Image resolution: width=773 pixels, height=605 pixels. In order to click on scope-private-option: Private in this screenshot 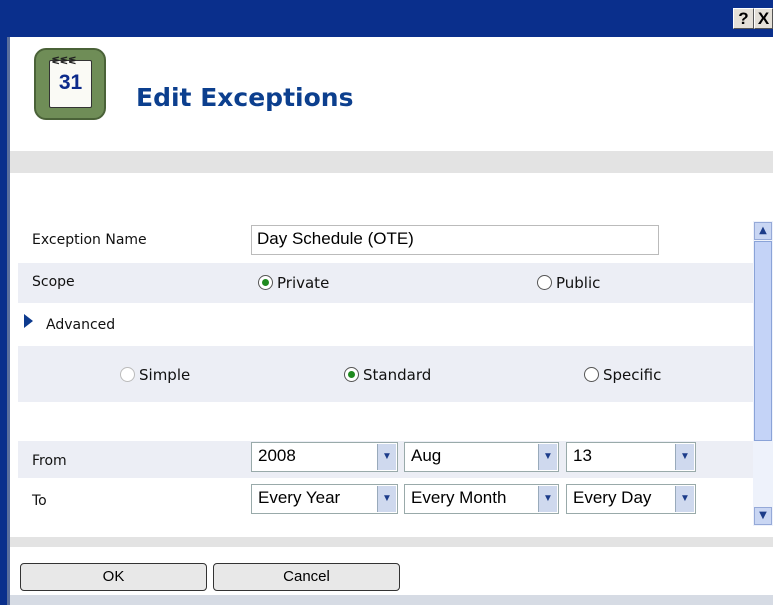, I will do `click(293, 283)`.